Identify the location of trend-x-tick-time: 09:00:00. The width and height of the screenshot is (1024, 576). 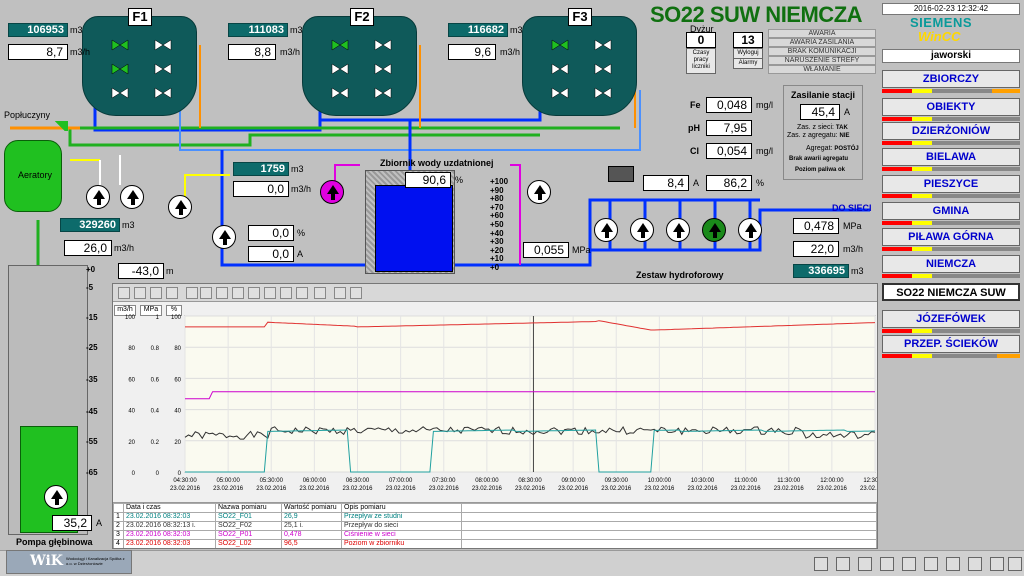
(573, 481).